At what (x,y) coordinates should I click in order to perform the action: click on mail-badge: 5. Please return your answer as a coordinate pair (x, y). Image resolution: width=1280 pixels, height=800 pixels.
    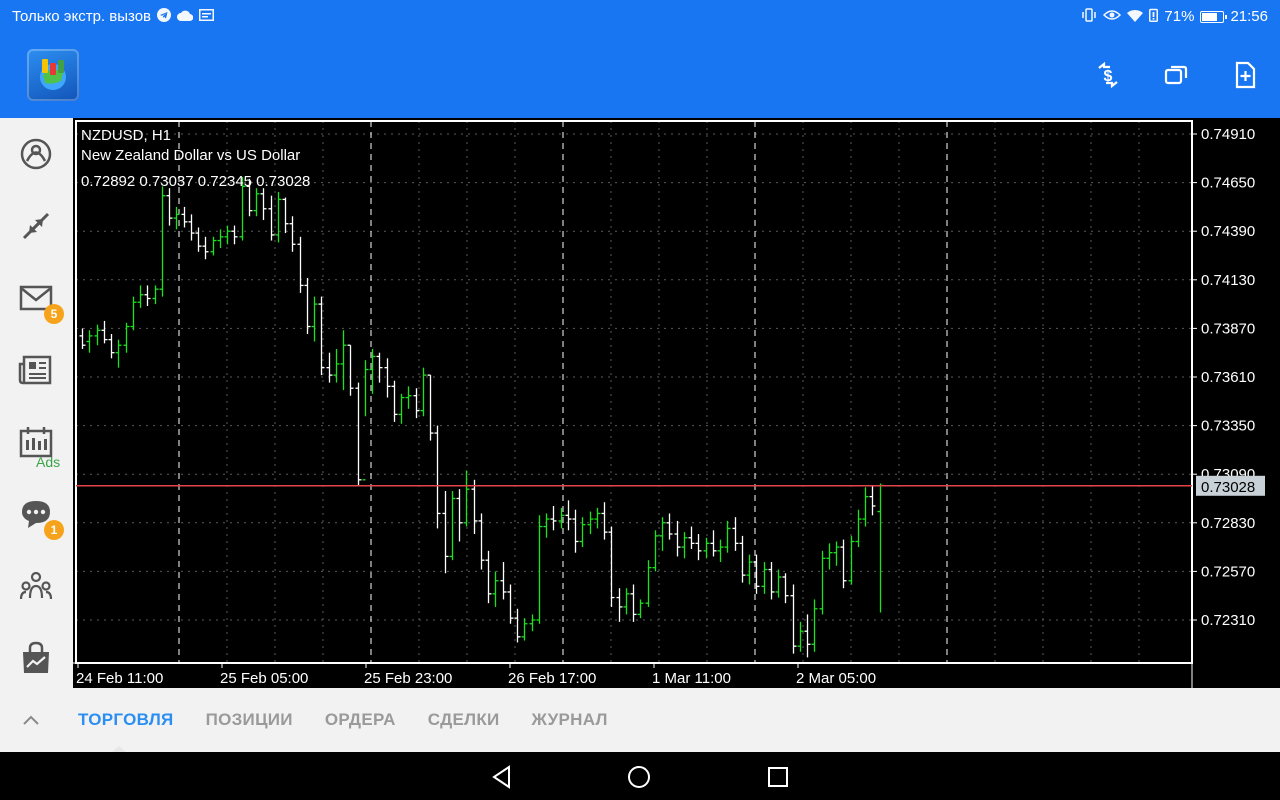
    Looking at the image, I should click on (54, 314).